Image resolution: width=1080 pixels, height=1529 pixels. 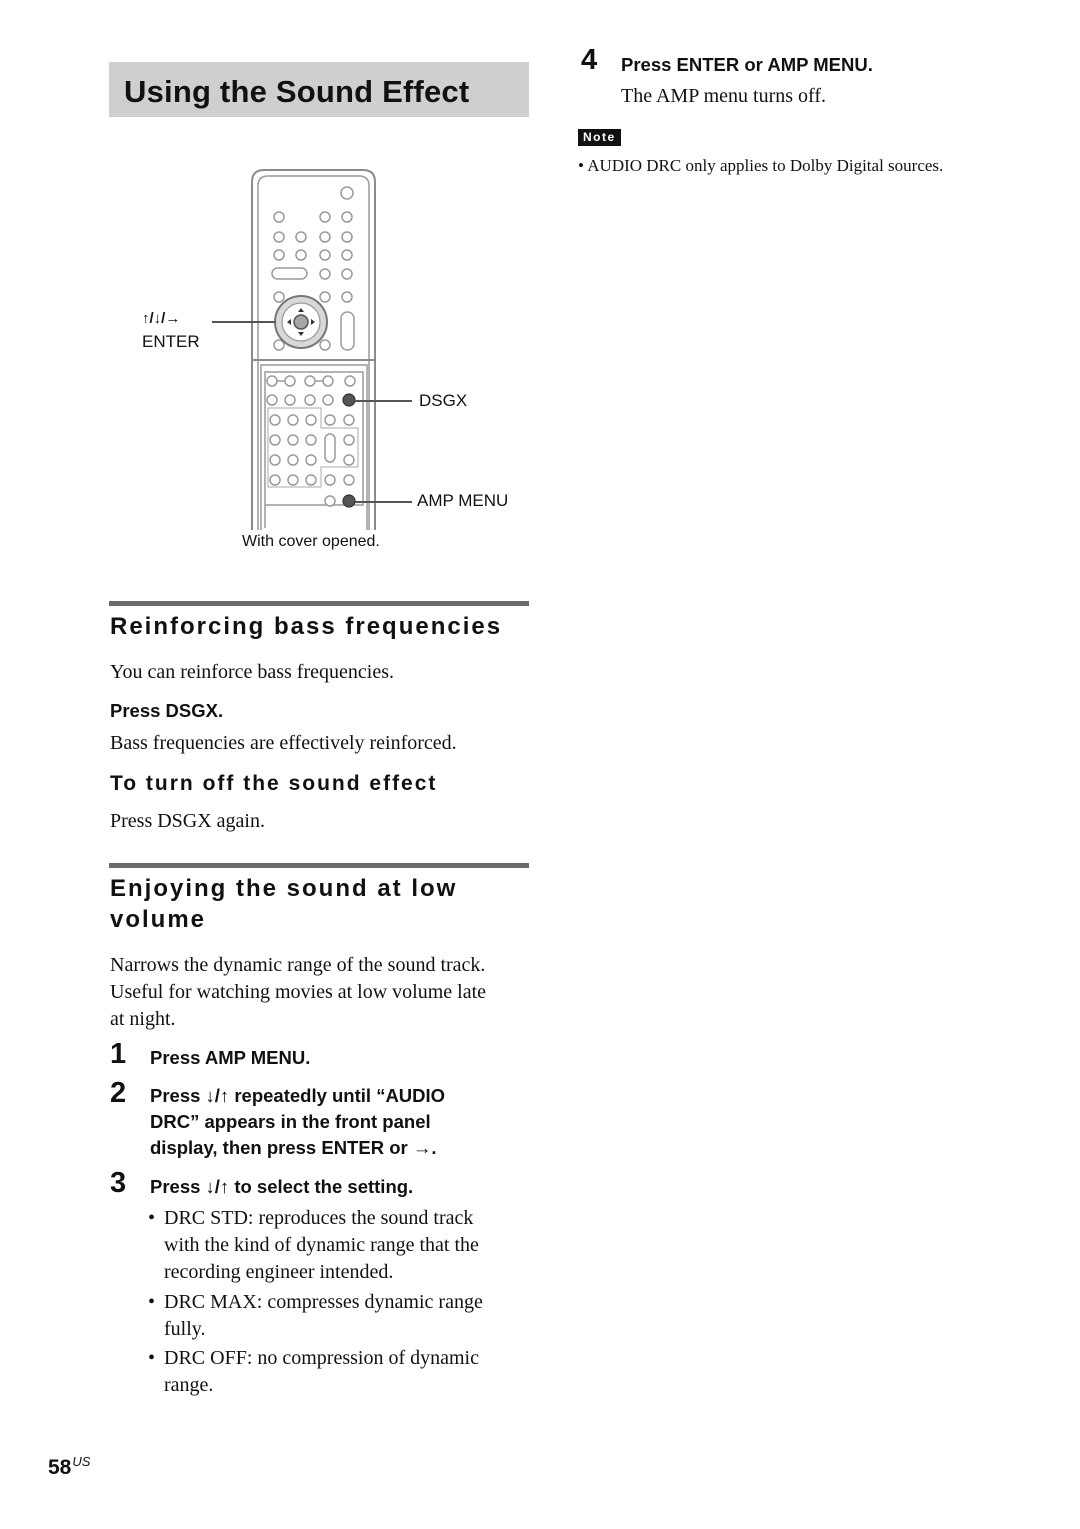 I want to click on turn-off-text: Press DSGX again., so click(x=187, y=821).